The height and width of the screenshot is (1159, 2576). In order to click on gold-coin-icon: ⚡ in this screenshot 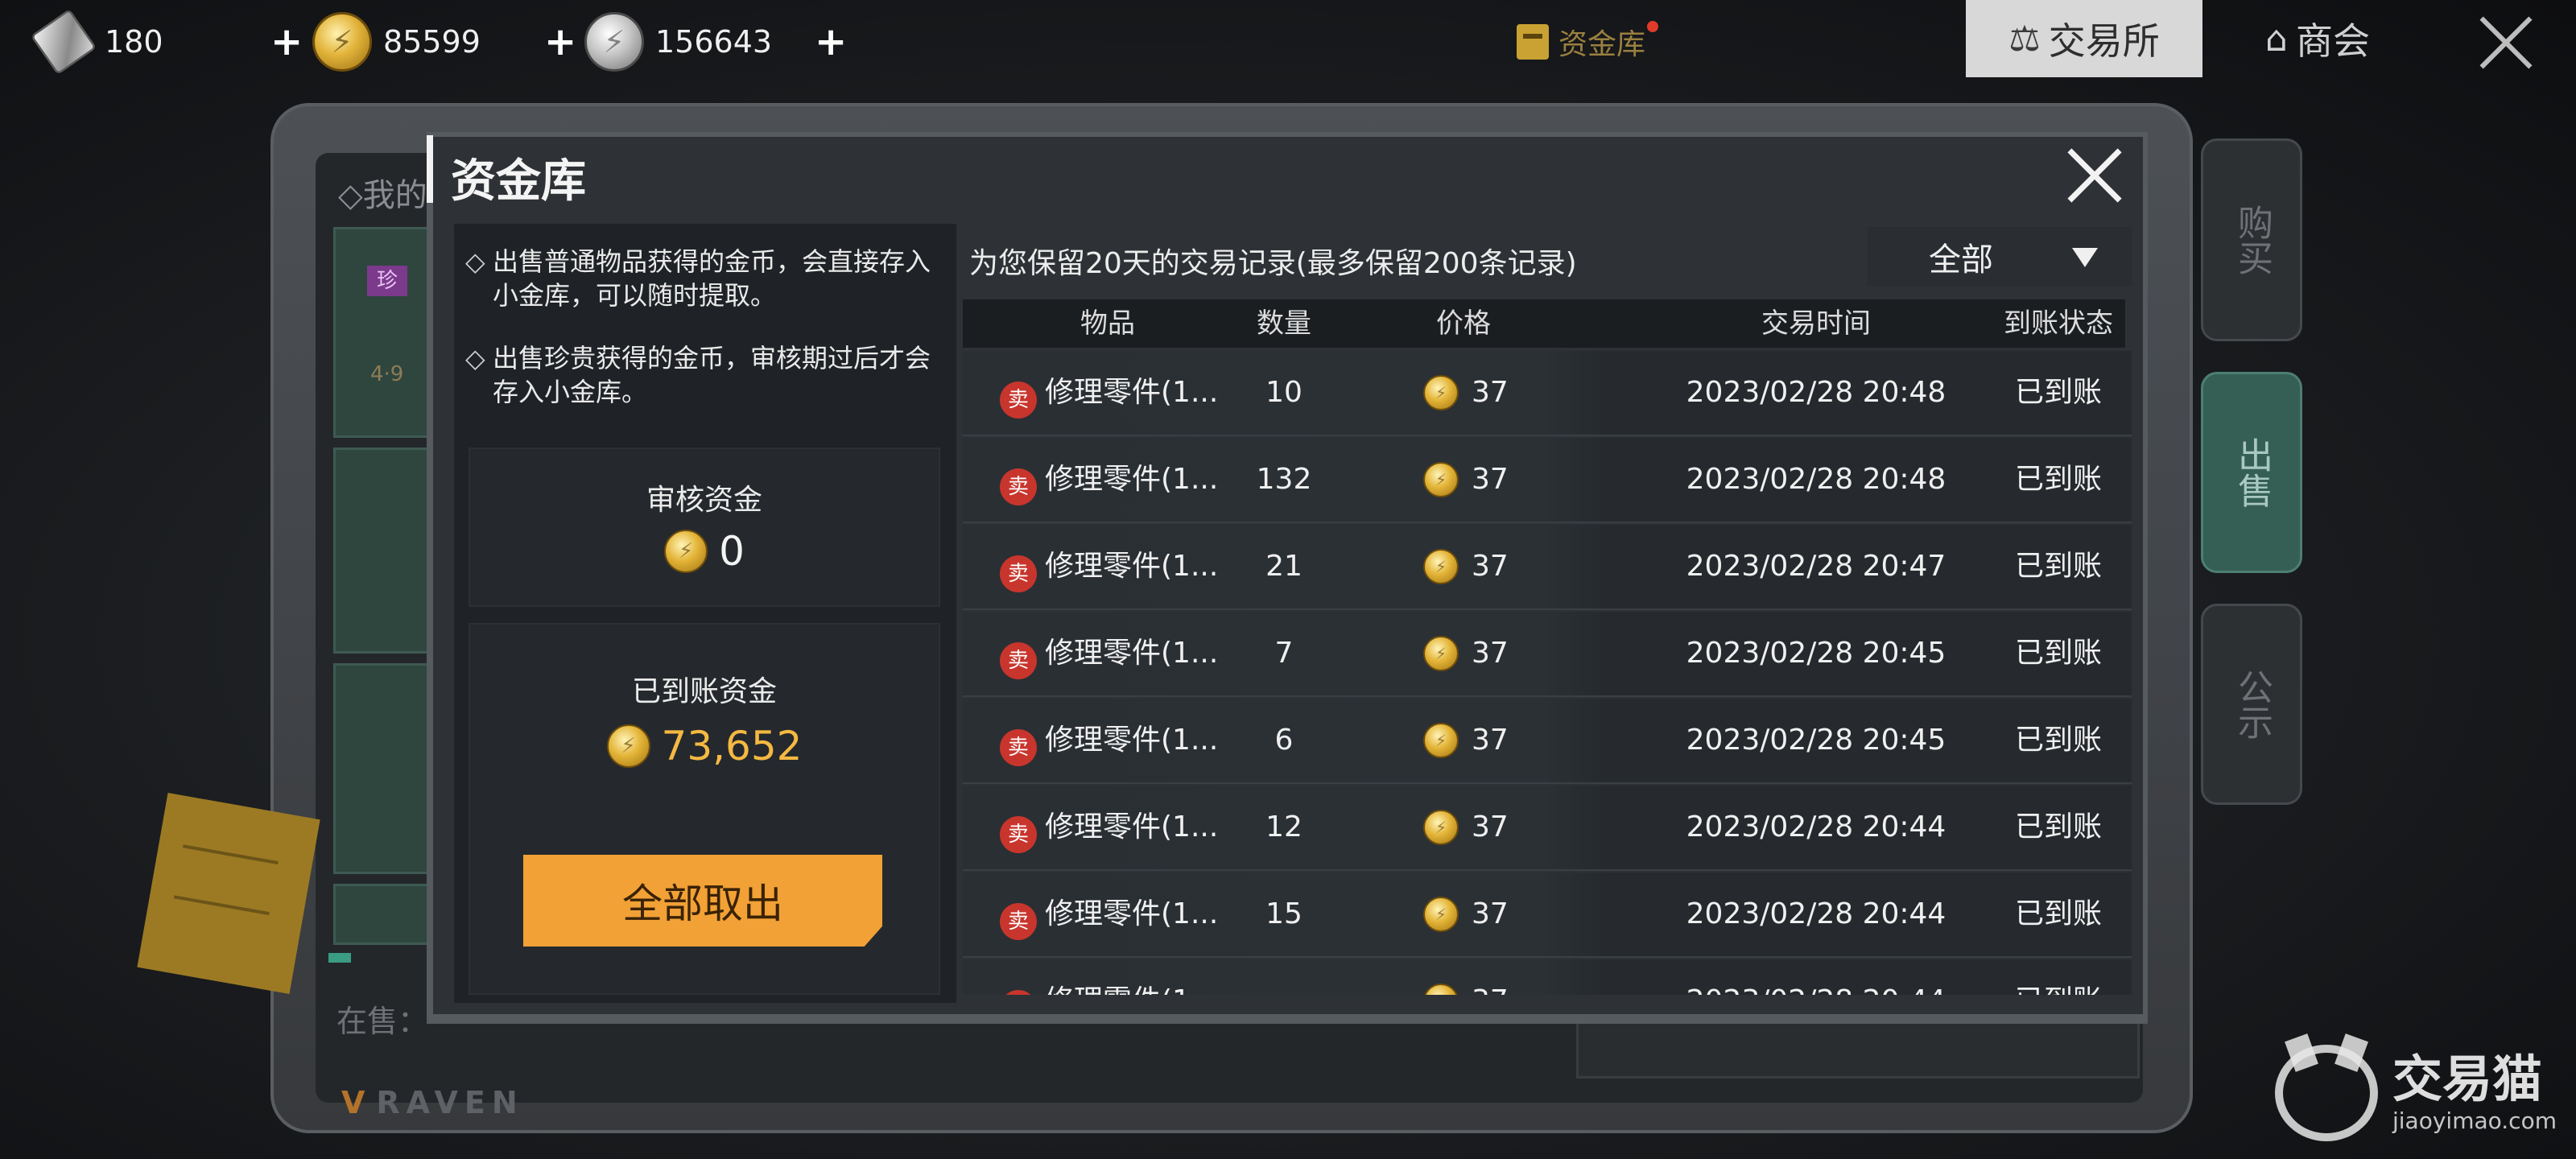, I will do `click(342, 42)`.